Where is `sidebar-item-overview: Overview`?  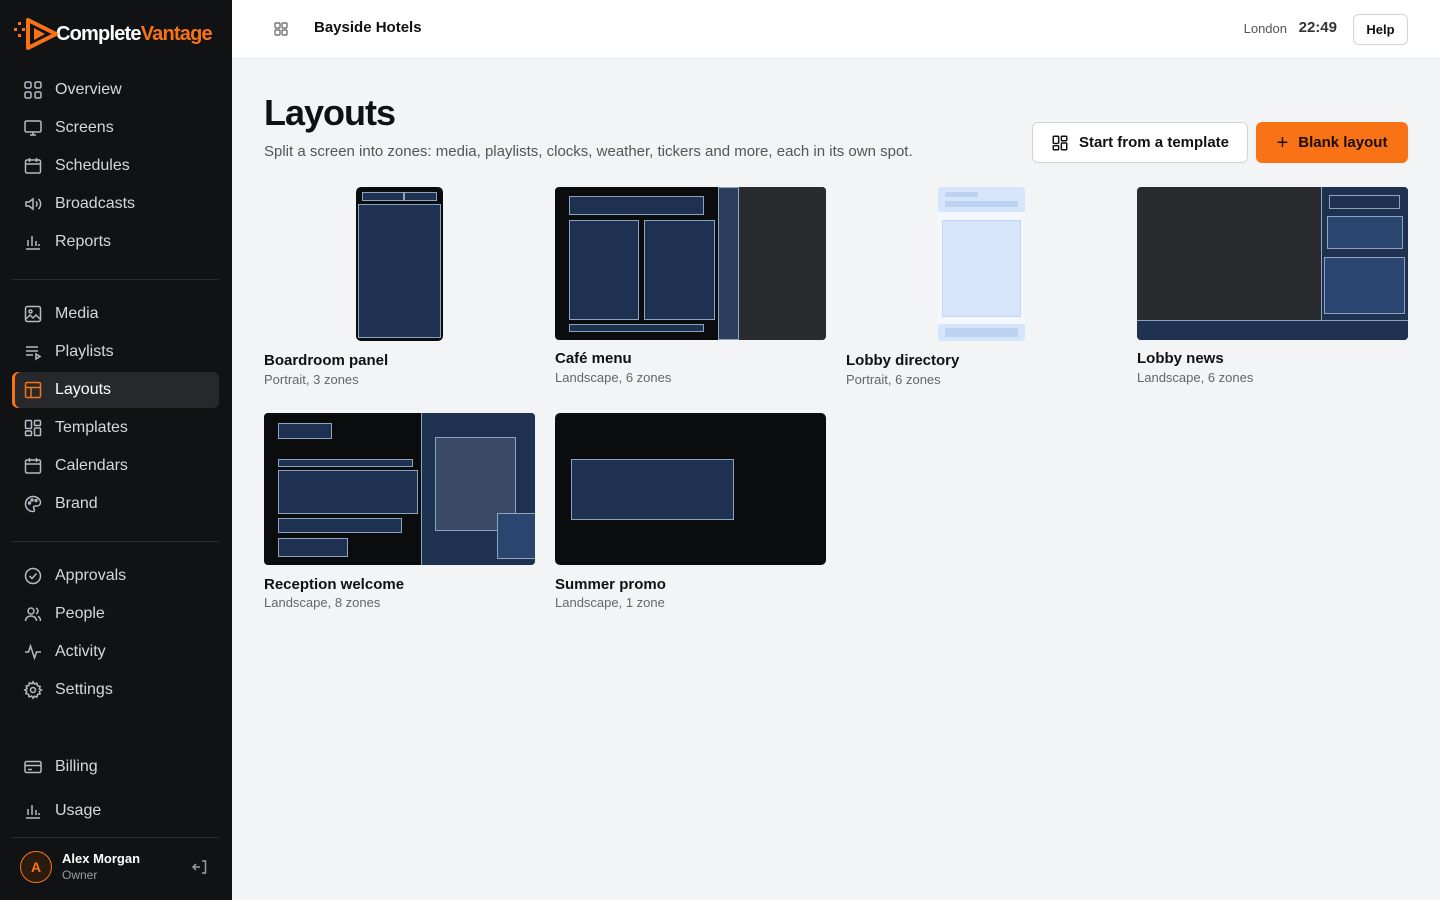
sidebar-item-overview: Overview is located at coordinates (115, 90).